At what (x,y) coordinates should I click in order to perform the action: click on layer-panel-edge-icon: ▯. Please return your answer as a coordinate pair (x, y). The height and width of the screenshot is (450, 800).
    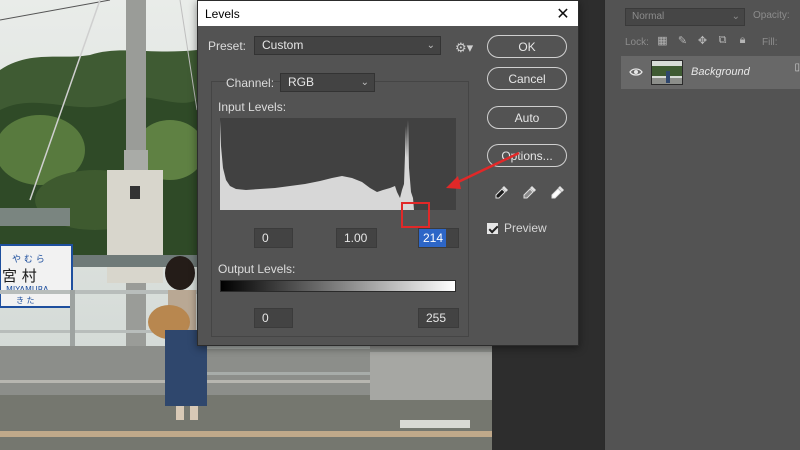
    Looking at the image, I should click on (797, 67).